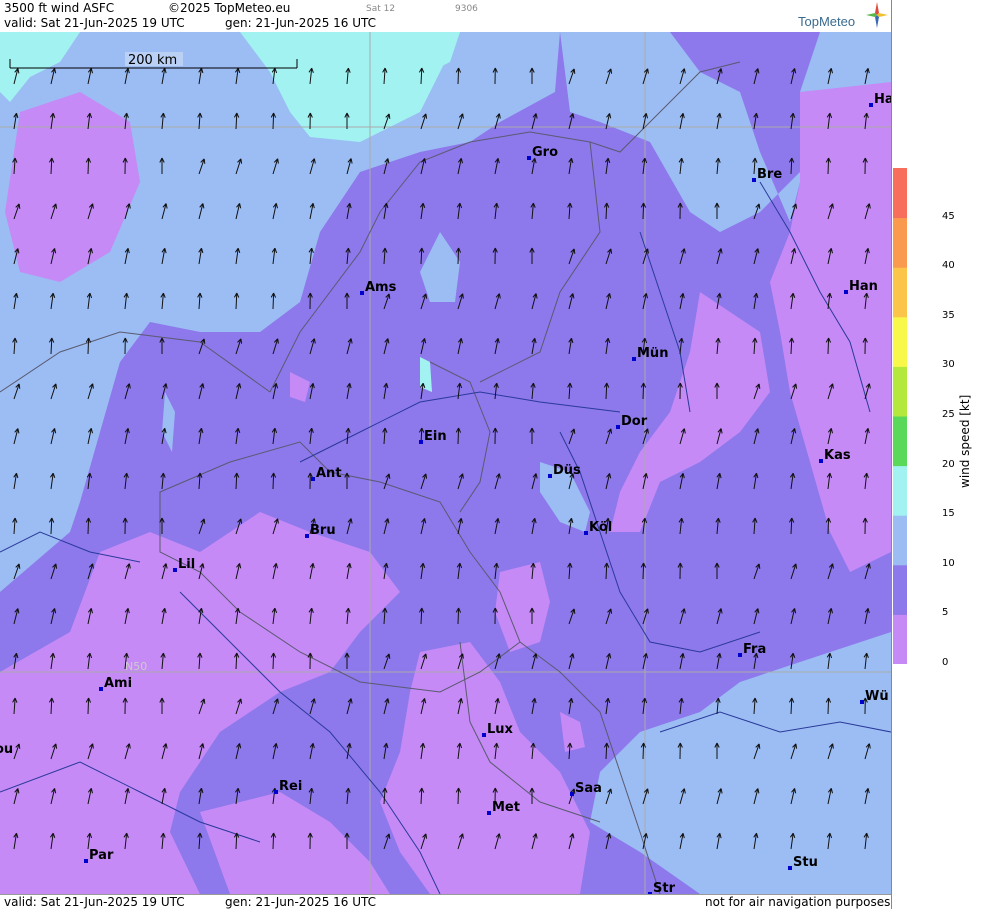 The image size is (983, 910). What do you see at coordinates (588, 788) in the screenshot?
I see `city-label: Saa` at bounding box center [588, 788].